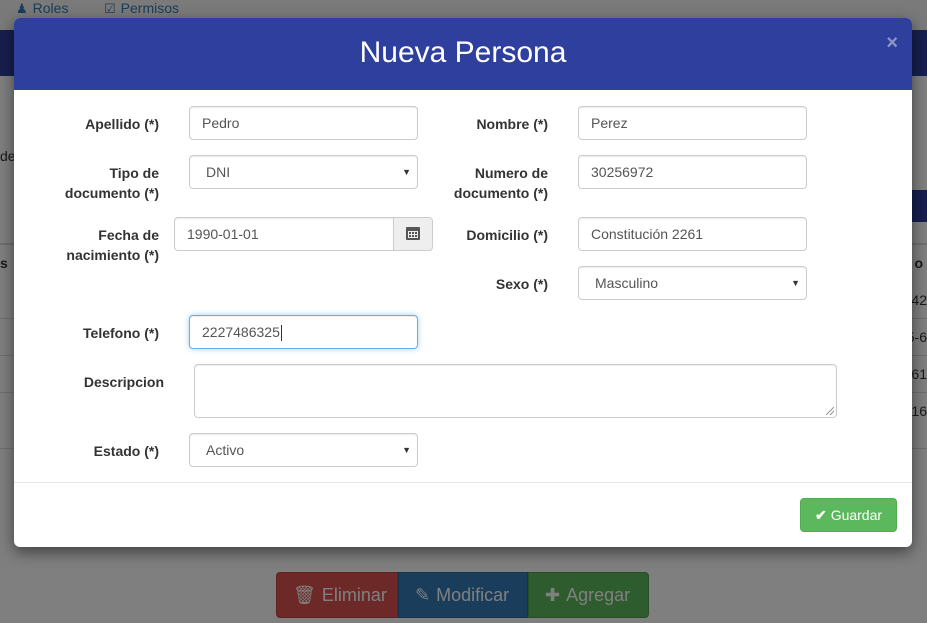 The image size is (927, 623). I want to click on estado-label: Estado (*), so click(126, 451).